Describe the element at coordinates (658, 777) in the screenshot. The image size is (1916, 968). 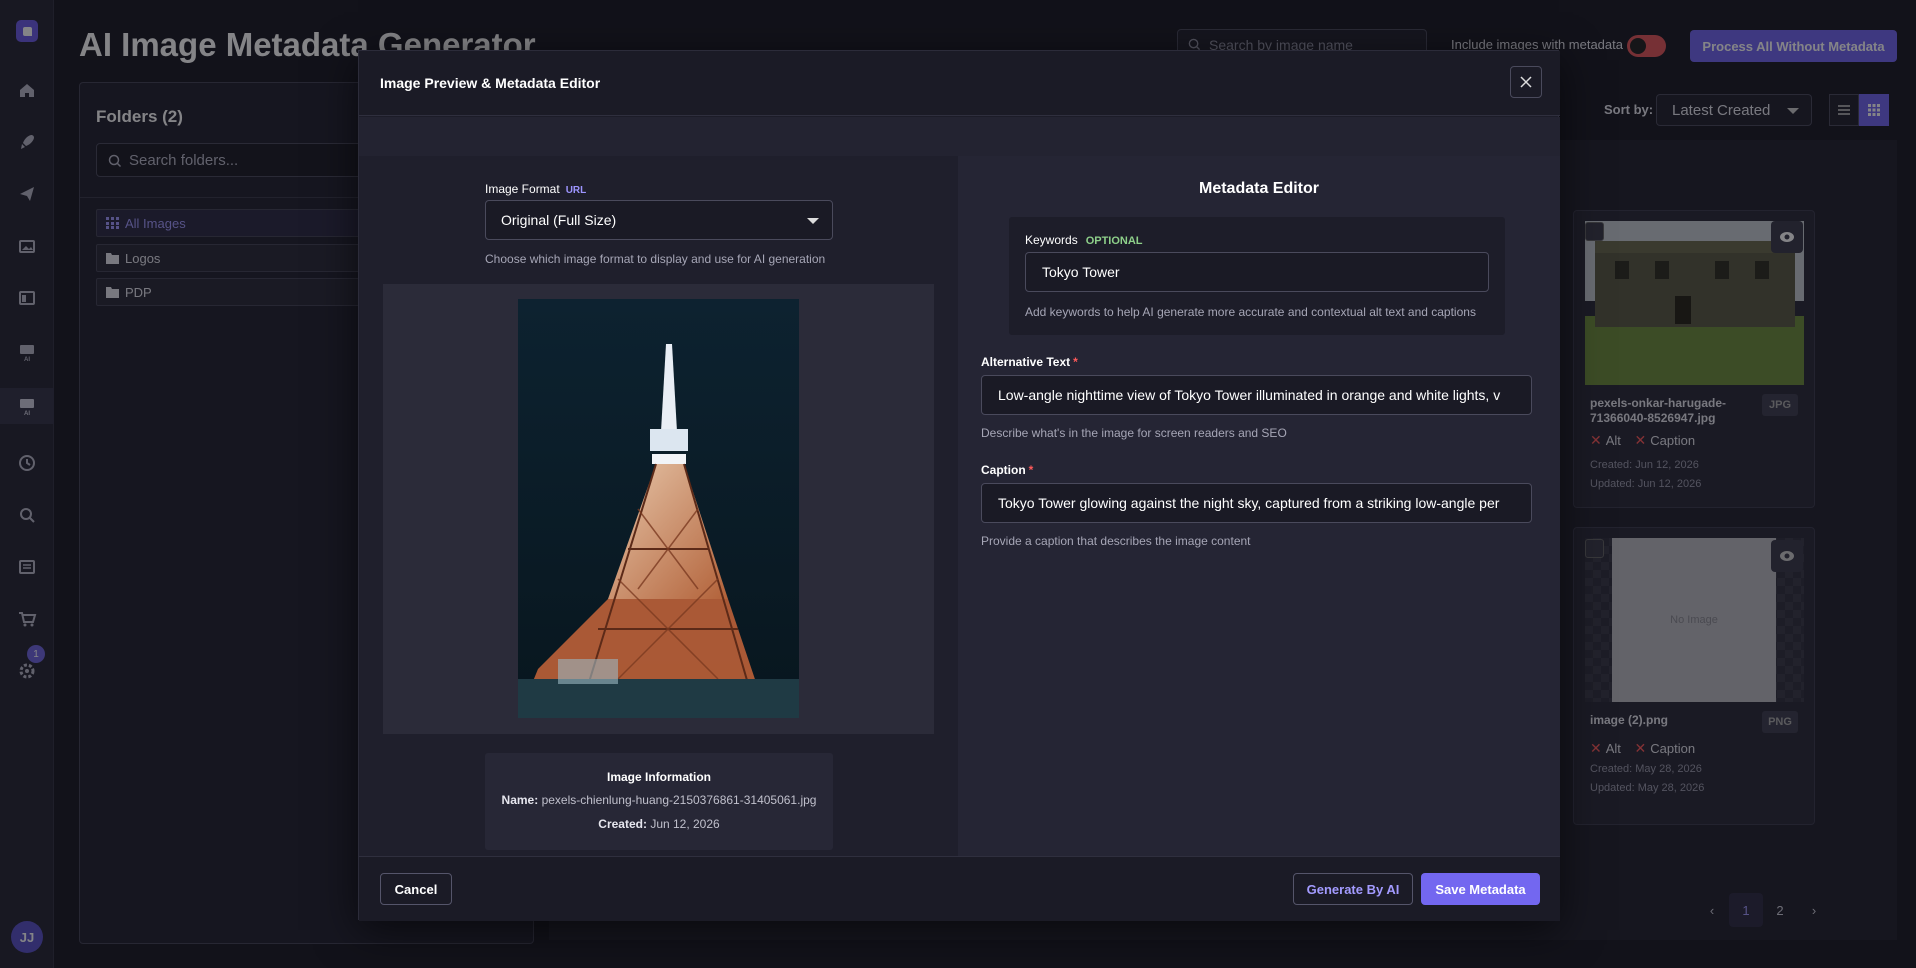
I see `image-info-title: Image Information` at that location.